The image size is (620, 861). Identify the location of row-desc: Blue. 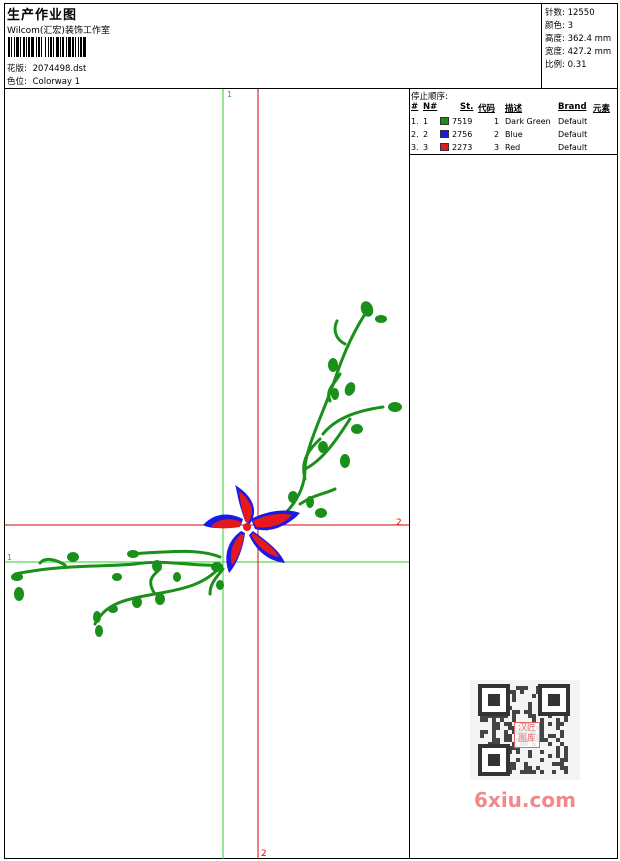
(514, 134).